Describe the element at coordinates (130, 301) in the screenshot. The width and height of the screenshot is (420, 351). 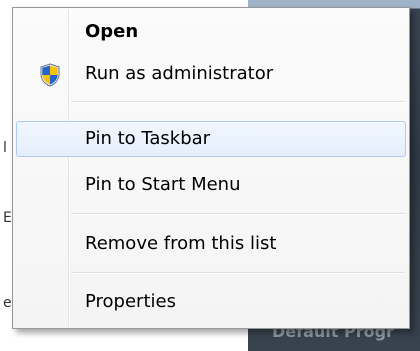
I see `menu-item-label: Properties` at that location.